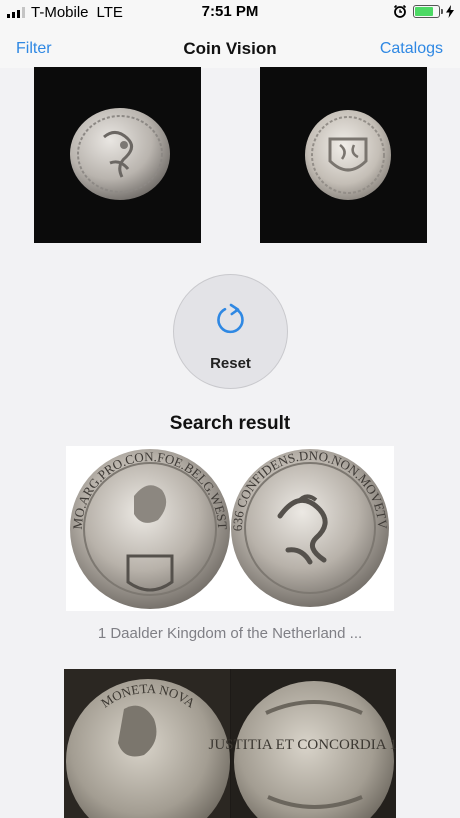 This screenshot has height=818, width=460. I want to click on status-right, so click(423, 11).